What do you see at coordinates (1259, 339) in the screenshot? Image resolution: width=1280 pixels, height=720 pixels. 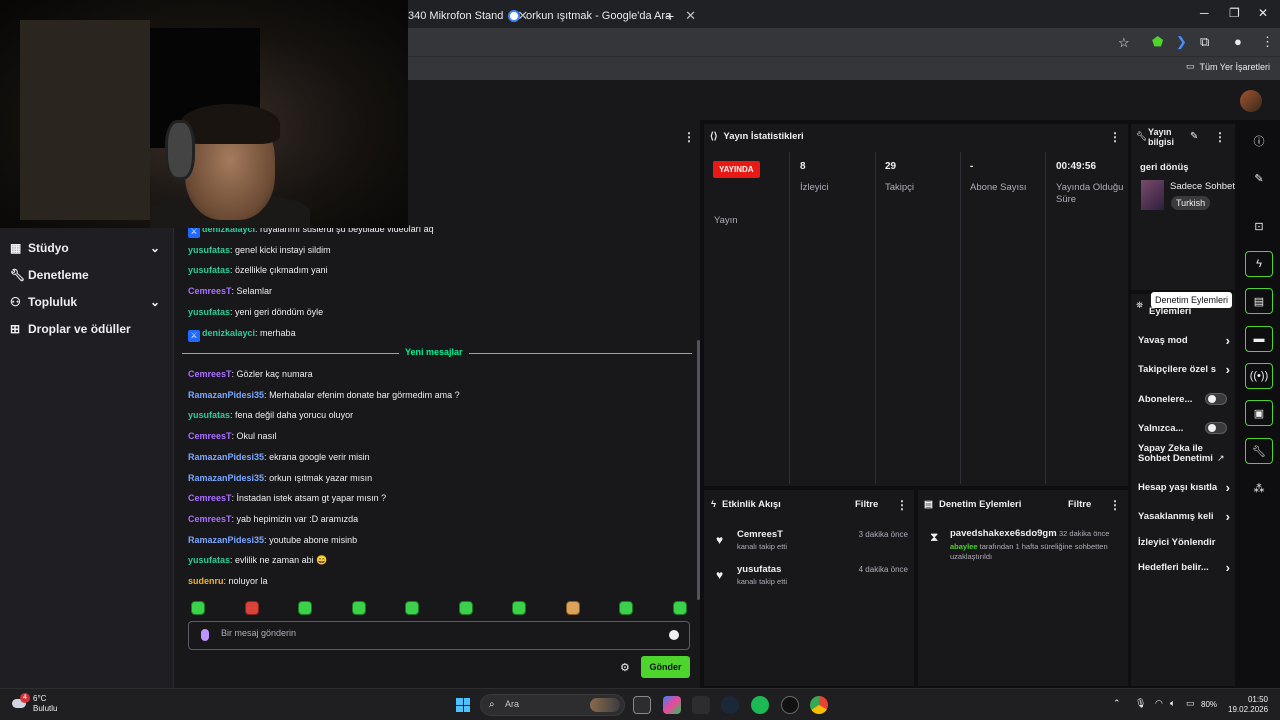 I see `chat-bubble-icon: ▬` at bounding box center [1259, 339].